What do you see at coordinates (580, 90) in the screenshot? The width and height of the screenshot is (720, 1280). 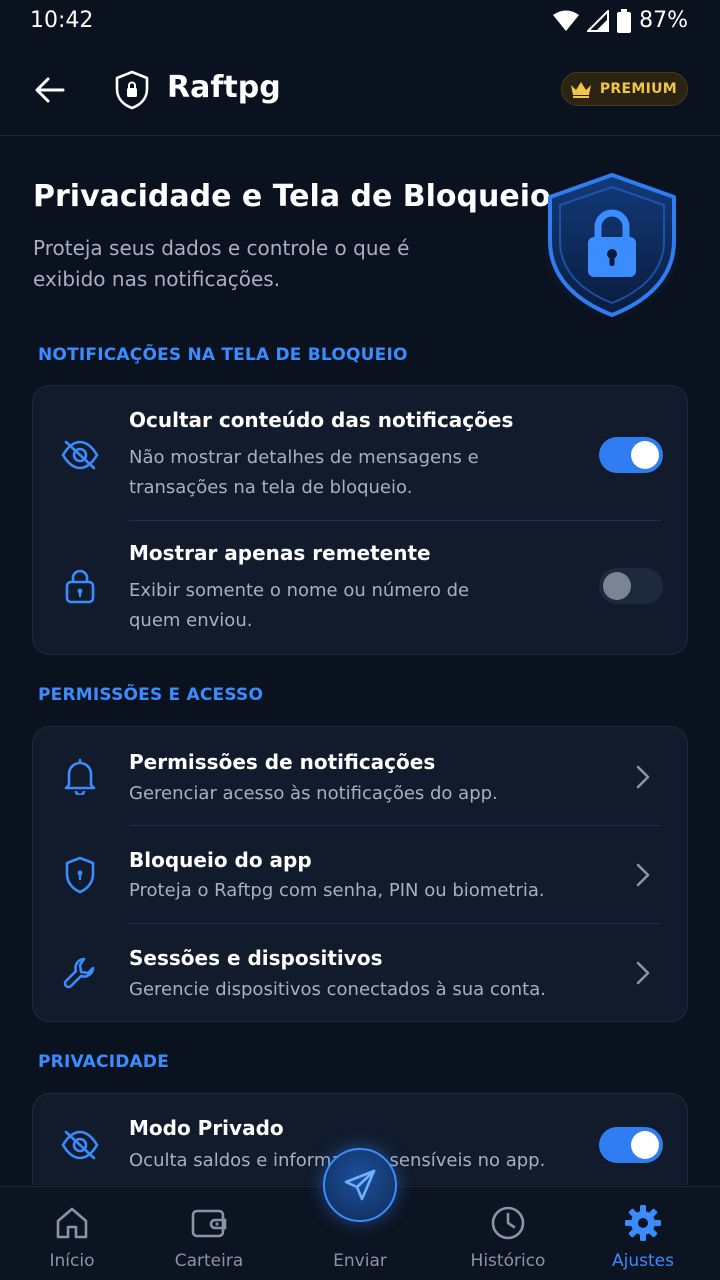 I see `crown-icon` at bounding box center [580, 90].